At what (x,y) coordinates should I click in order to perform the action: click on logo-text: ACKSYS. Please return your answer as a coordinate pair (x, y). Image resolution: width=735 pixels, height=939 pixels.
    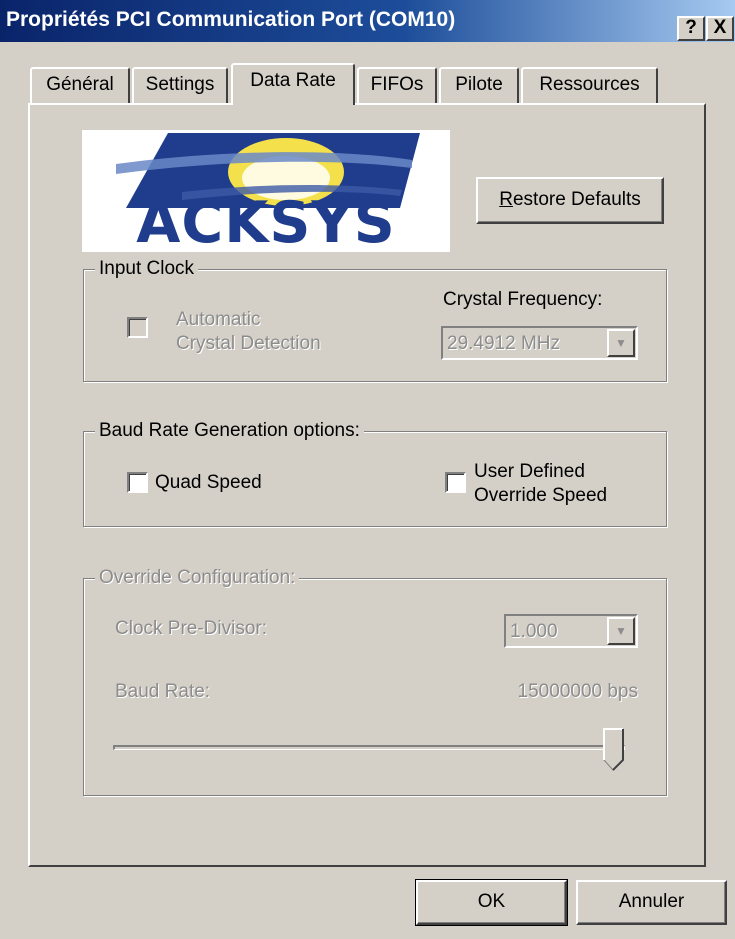
    Looking at the image, I should click on (266, 221).